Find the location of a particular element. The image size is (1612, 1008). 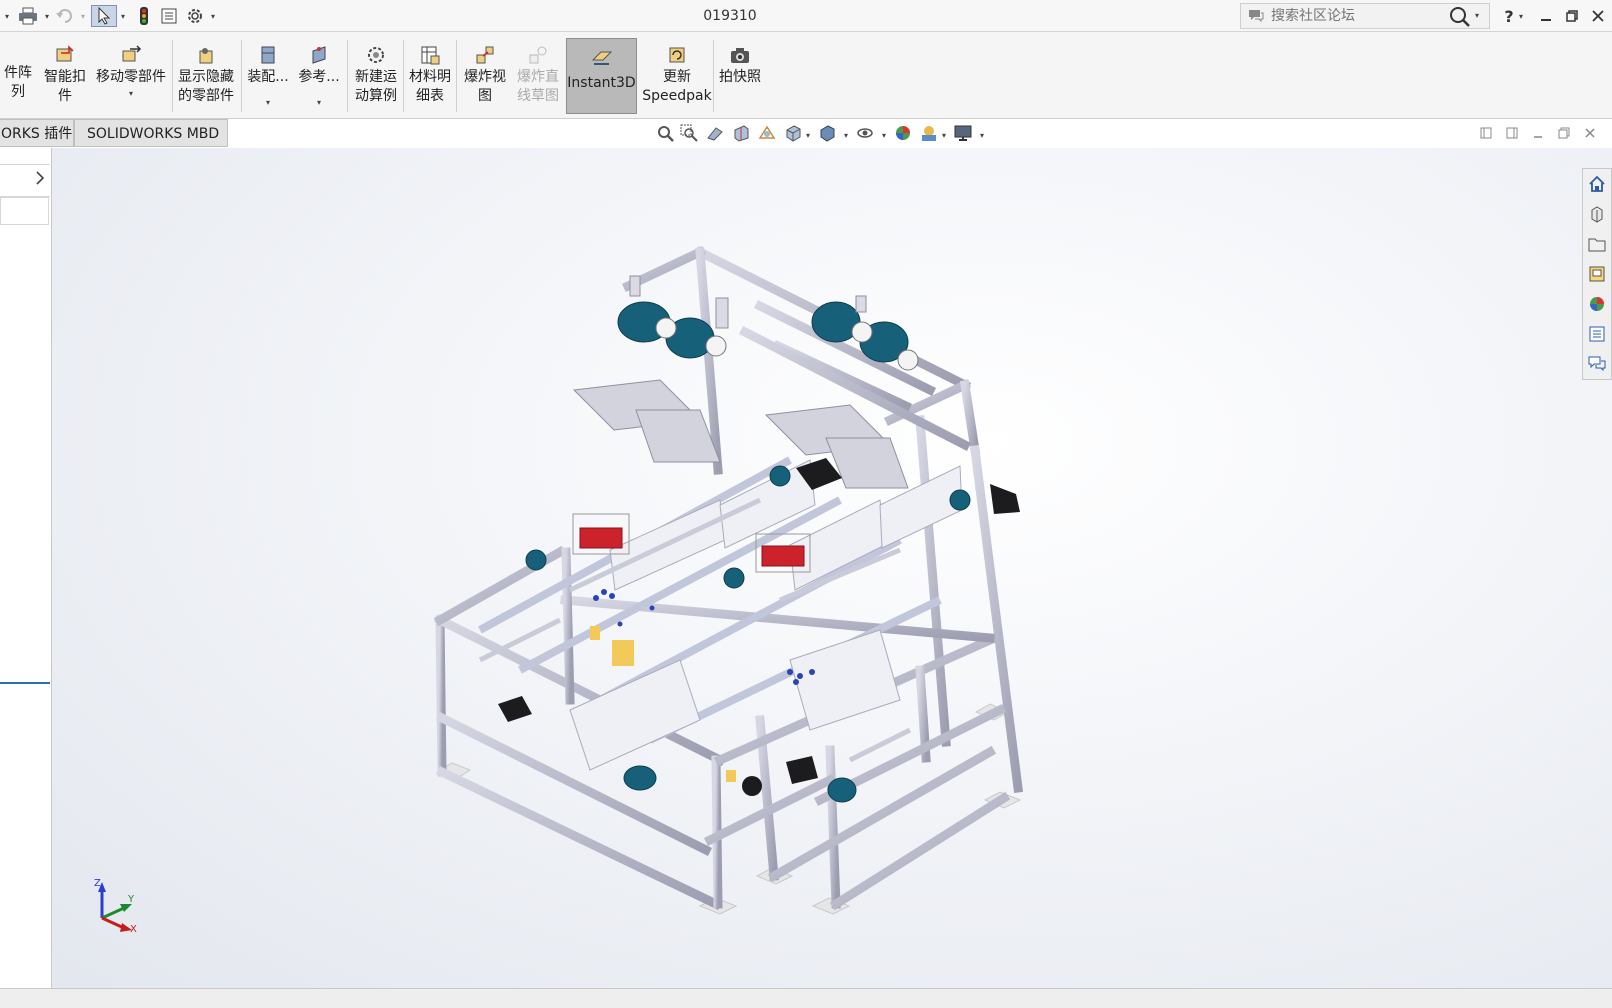

minimize-icon is located at coordinates (1546, 16).